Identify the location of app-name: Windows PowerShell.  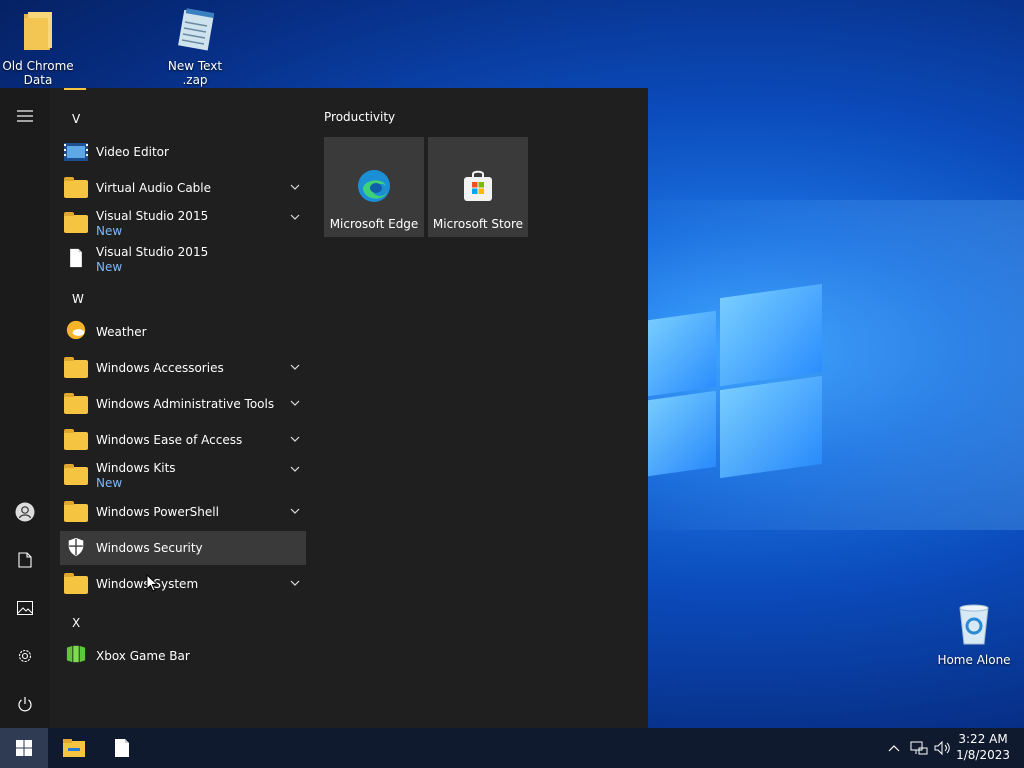
(157, 512).